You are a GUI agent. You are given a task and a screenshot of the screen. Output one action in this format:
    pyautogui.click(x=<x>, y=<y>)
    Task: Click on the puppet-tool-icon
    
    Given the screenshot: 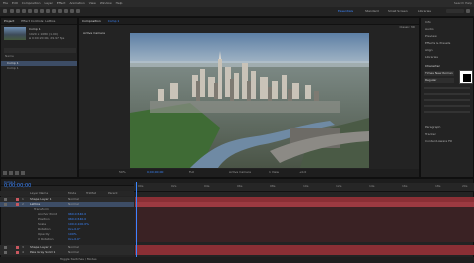 What is the action you would take?
    pyautogui.click(x=78, y=11)
    